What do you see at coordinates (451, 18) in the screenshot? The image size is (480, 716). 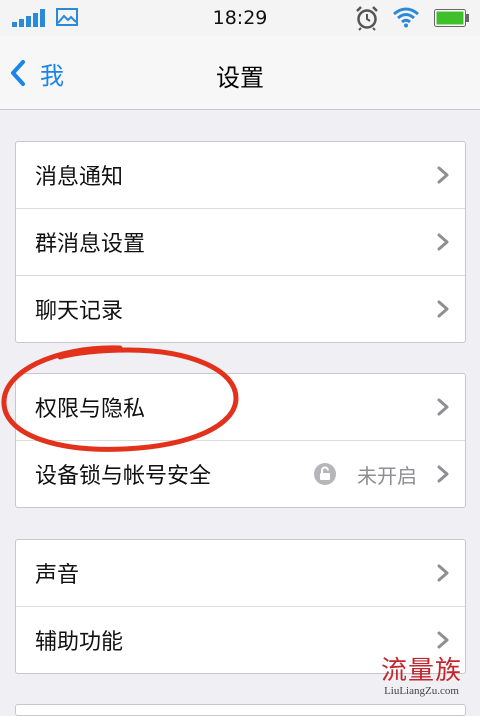 I see `battery-icon` at bounding box center [451, 18].